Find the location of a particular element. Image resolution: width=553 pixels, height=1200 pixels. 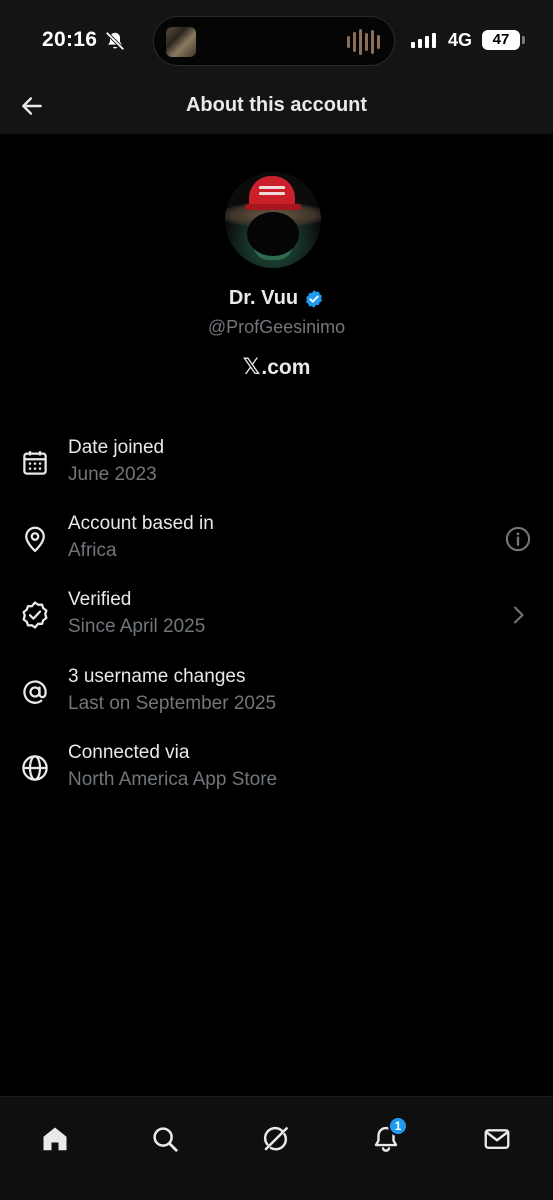

info-title: Verified is located at coordinates (100, 599).